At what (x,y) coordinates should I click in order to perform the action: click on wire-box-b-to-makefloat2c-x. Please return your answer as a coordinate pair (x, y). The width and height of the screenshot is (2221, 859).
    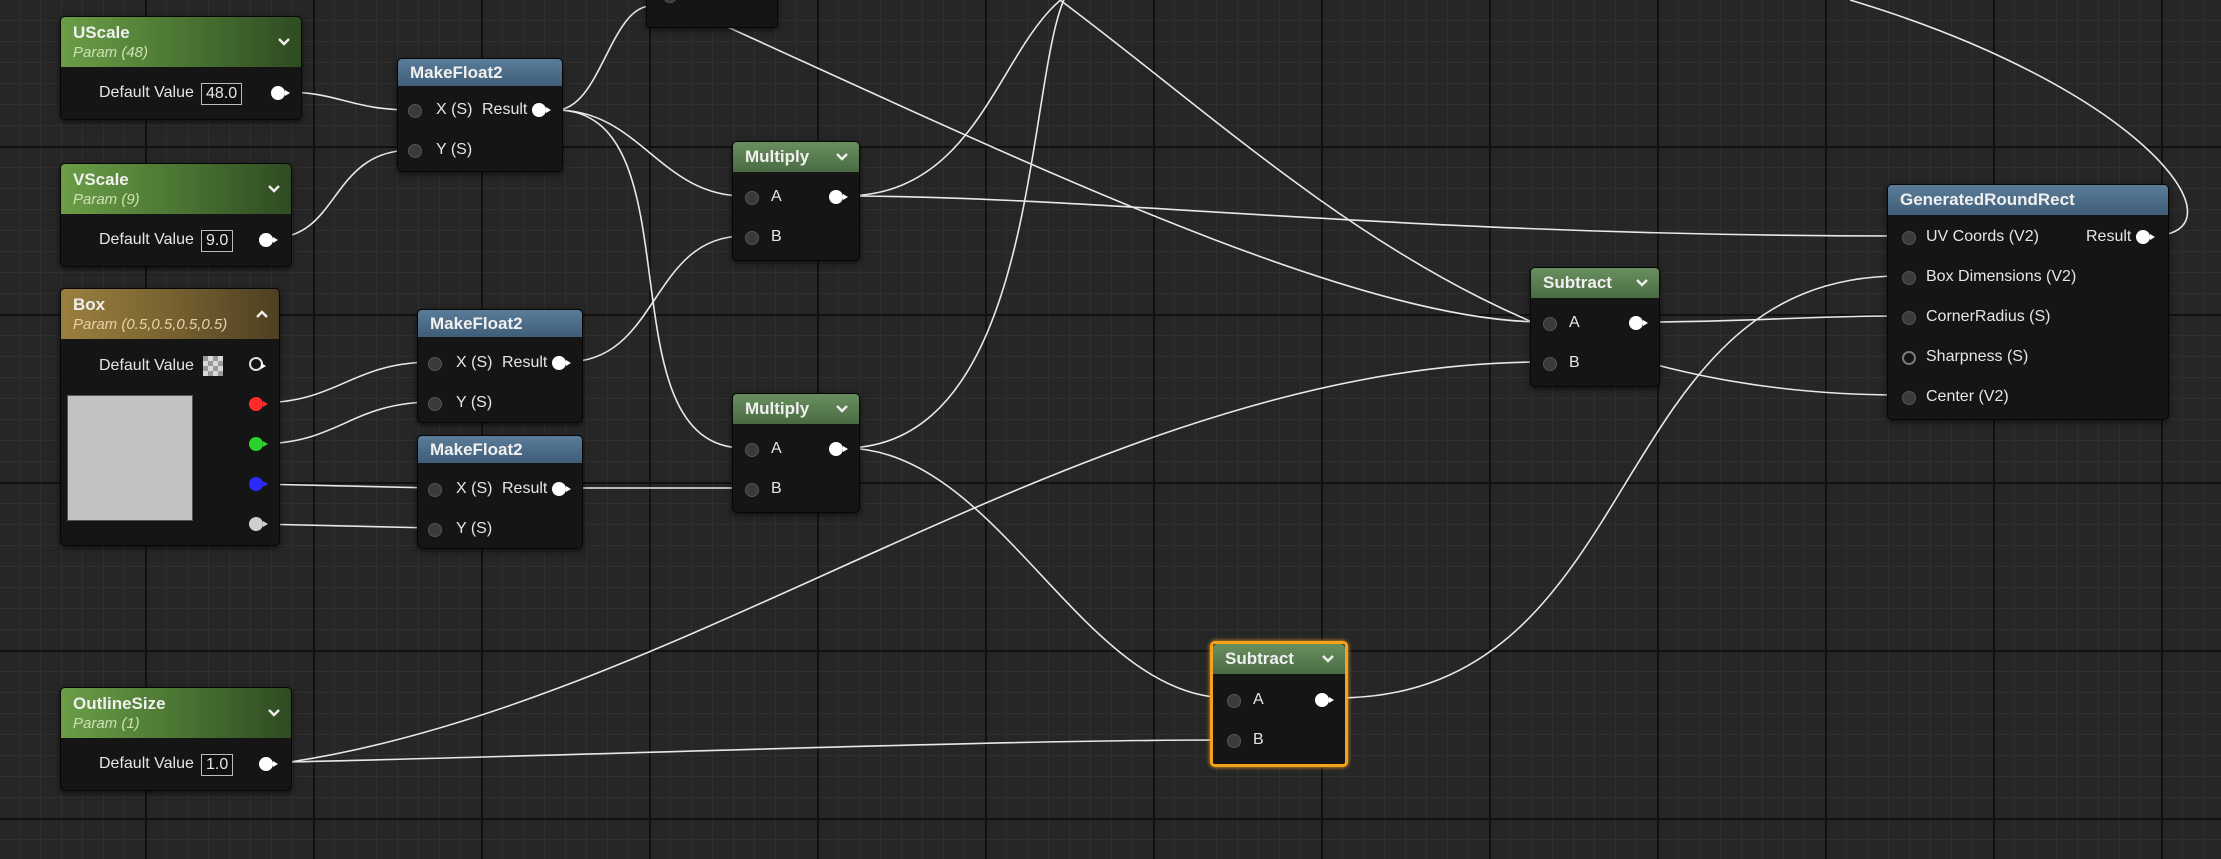
    Looking at the image, I should click on (346, 486).